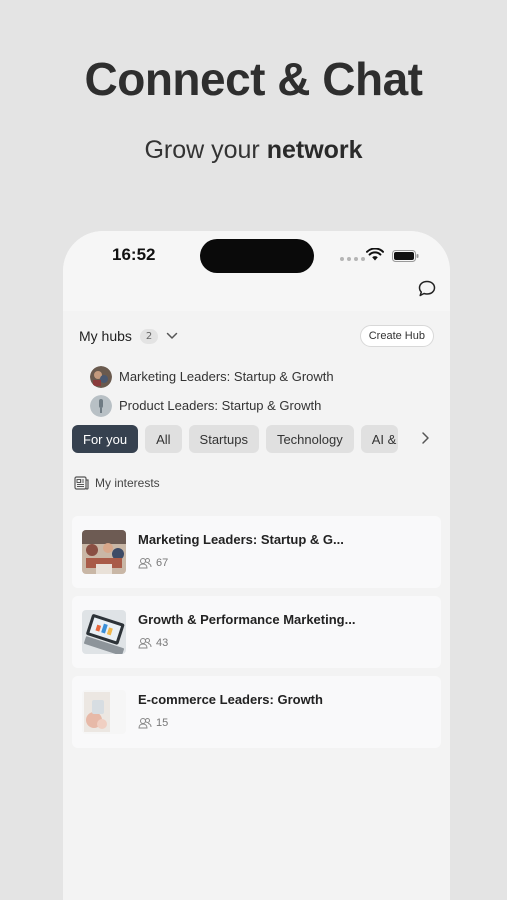  I want to click on member-count: 67, so click(162, 563).